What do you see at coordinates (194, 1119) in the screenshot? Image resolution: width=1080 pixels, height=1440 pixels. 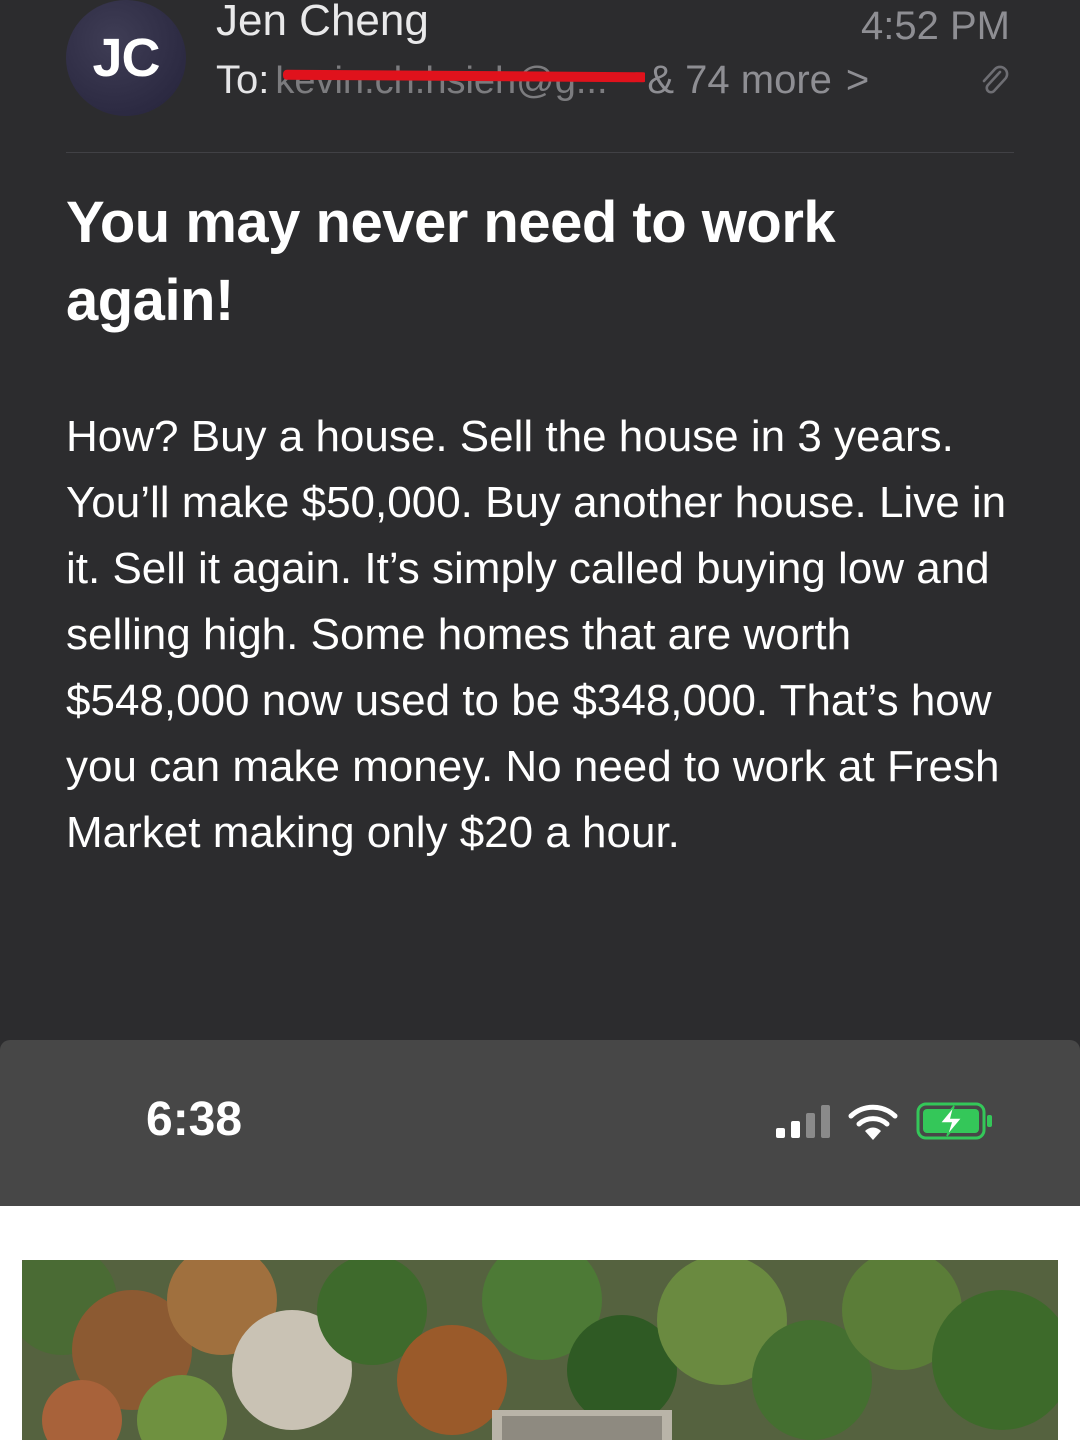 I see `status-time: 6:38` at bounding box center [194, 1119].